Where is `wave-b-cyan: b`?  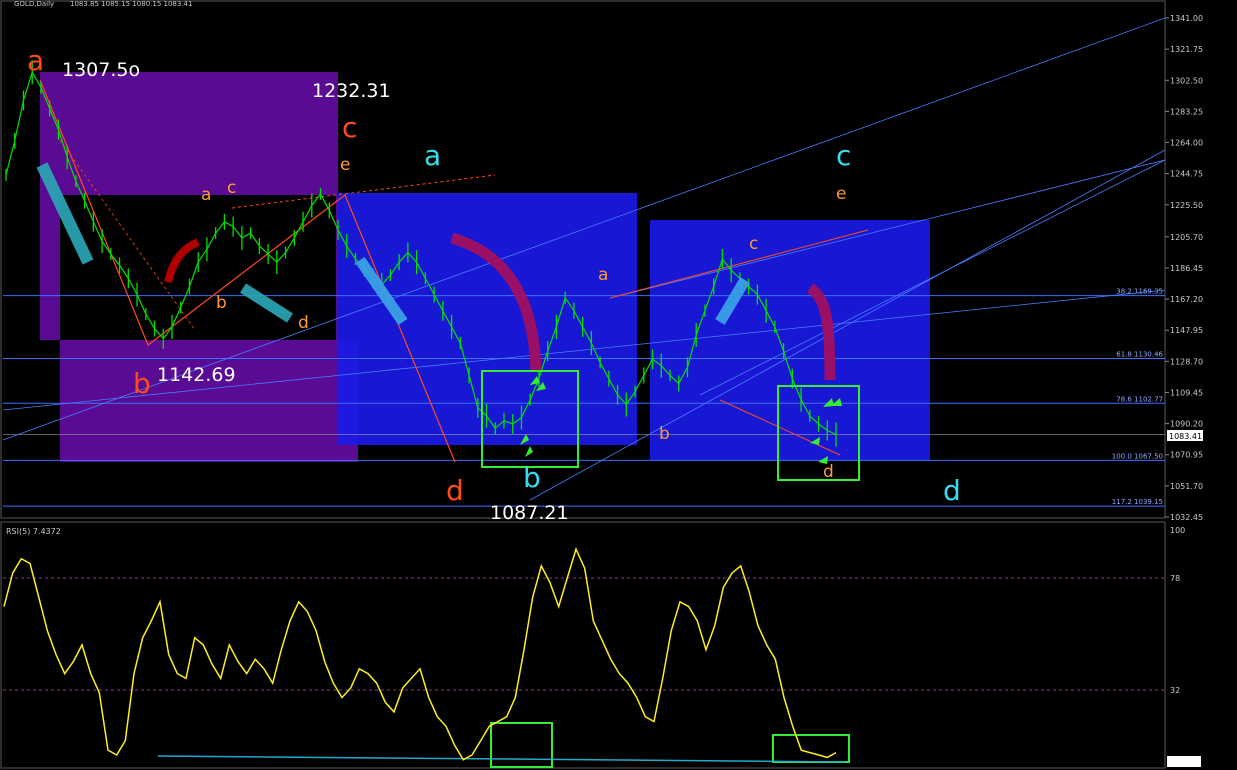
wave-b-cyan: b is located at coordinates (532, 477).